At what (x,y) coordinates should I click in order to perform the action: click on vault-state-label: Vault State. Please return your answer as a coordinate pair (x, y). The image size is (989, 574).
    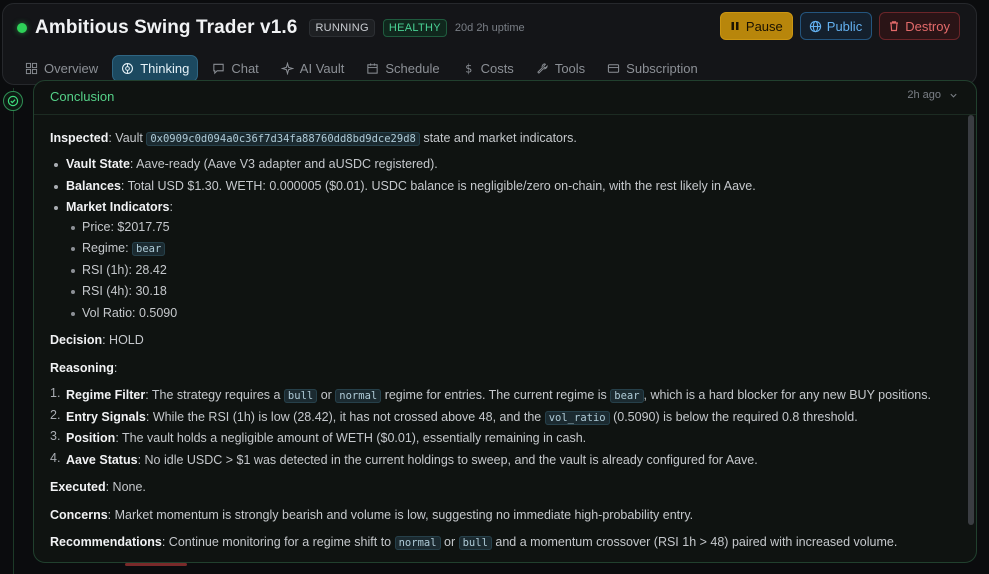
    Looking at the image, I should click on (98, 164).